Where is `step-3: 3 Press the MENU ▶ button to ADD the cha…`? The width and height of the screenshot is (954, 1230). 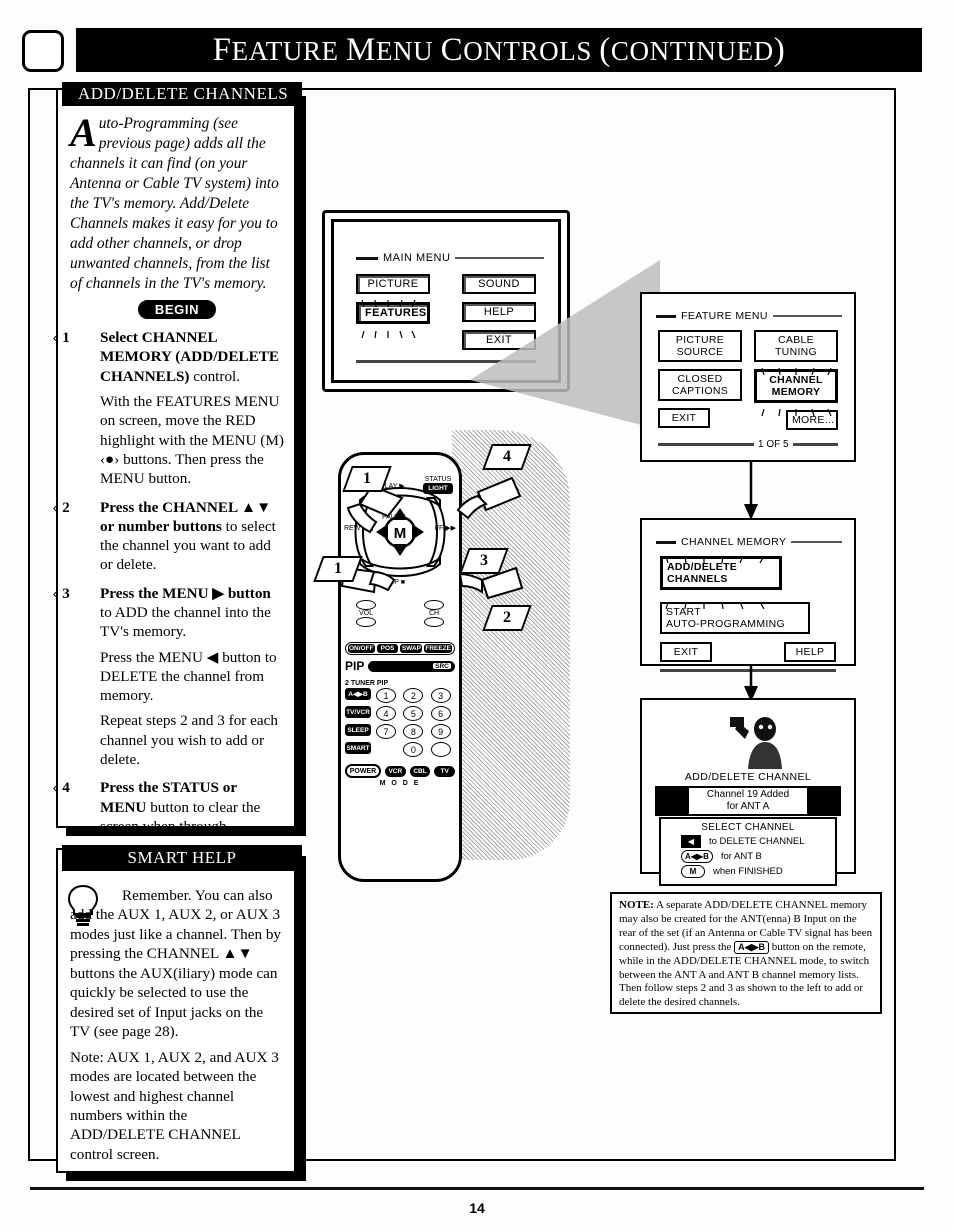
step-3: 3 Press the MENU ▶ button to ADD the cha… is located at coordinates (173, 677).